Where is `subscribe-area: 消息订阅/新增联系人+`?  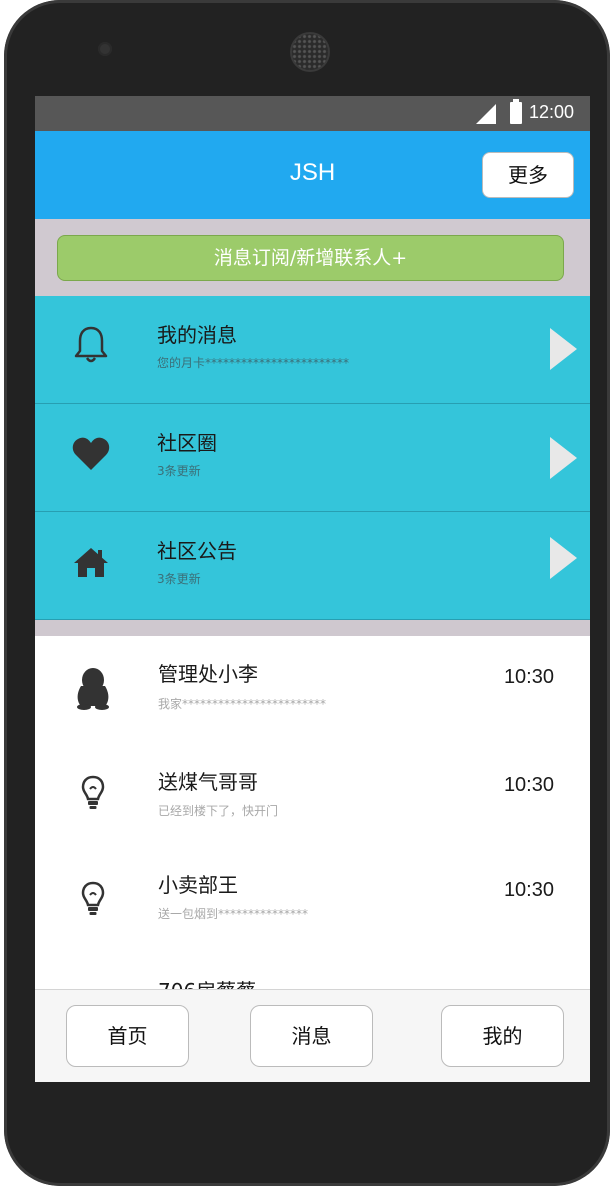 subscribe-area: 消息订阅/新增联系人+ is located at coordinates (312, 257).